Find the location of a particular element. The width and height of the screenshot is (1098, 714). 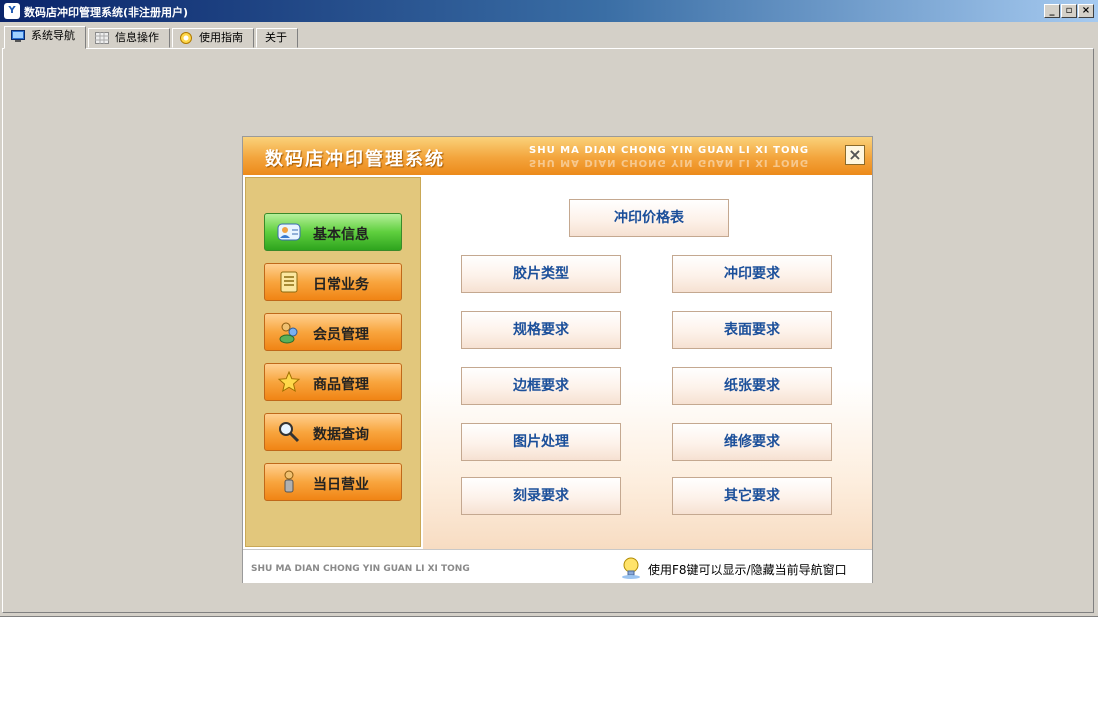

help-icon is located at coordinates (186, 38).